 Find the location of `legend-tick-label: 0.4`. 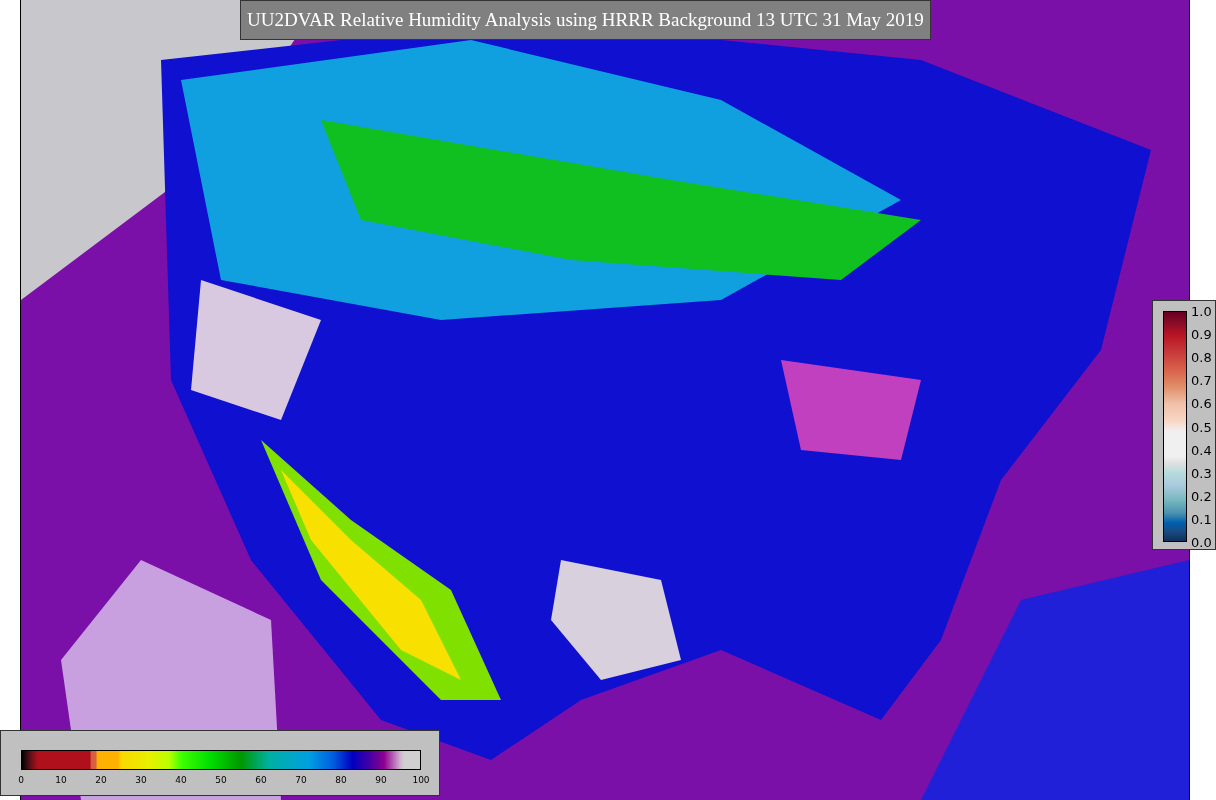

legend-tick-label: 0.4 is located at coordinates (1201, 450).